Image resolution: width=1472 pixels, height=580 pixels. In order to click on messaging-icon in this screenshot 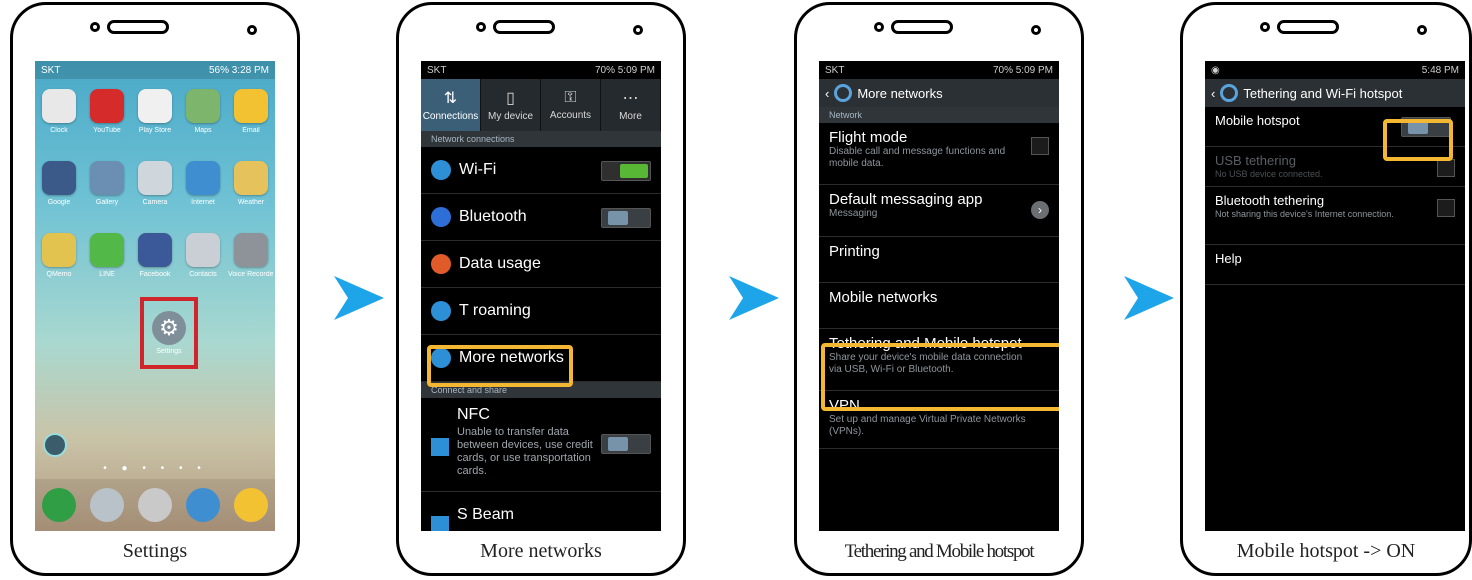, I will do `click(251, 505)`.